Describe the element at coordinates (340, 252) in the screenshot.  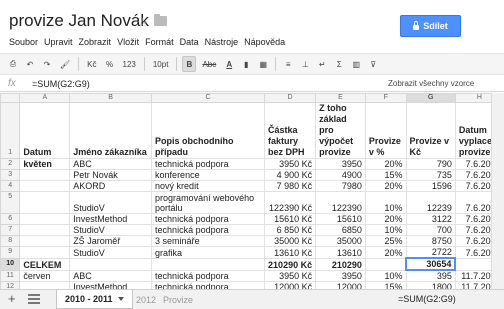
I see `cell: 13610` at that location.